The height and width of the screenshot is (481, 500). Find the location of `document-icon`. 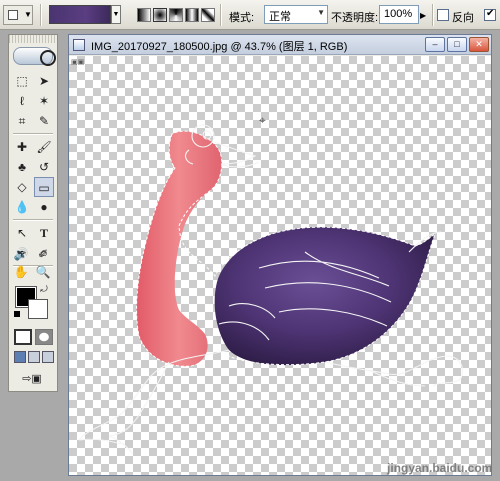

document-icon is located at coordinates (79, 45).